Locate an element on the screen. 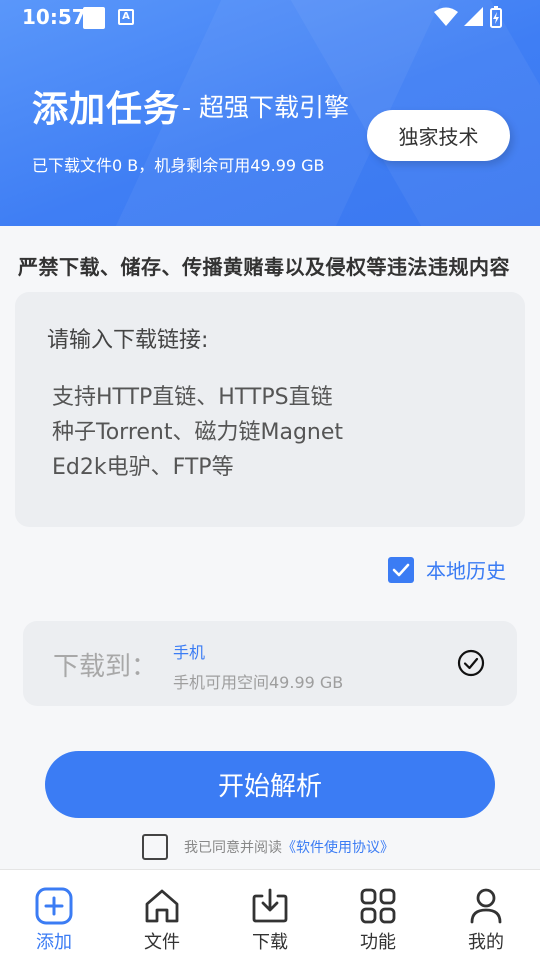 The height and width of the screenshot is (960, 540). status-time: 10:57 is located at coordinates (54, 17).